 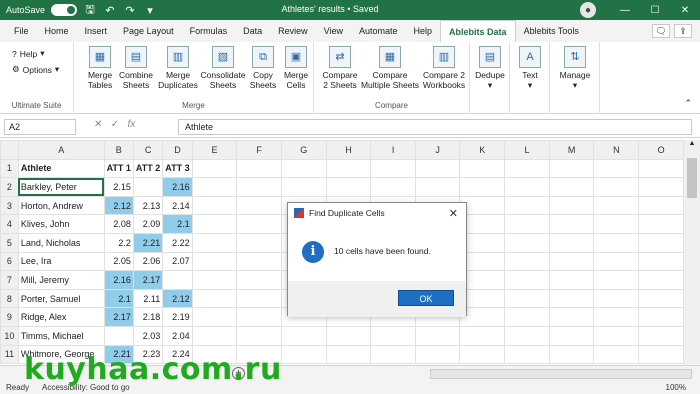 What do you see at coordinates (9, 317) in the screenshot?
I see `row-header: 9` at bounding box center [9, 317].